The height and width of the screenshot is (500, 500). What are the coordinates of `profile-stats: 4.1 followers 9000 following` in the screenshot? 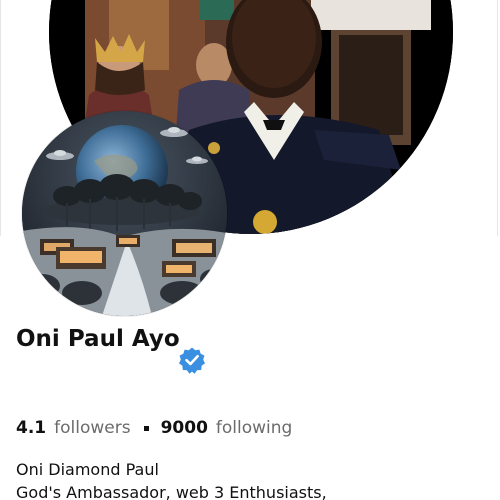 It's located at (154, 428).